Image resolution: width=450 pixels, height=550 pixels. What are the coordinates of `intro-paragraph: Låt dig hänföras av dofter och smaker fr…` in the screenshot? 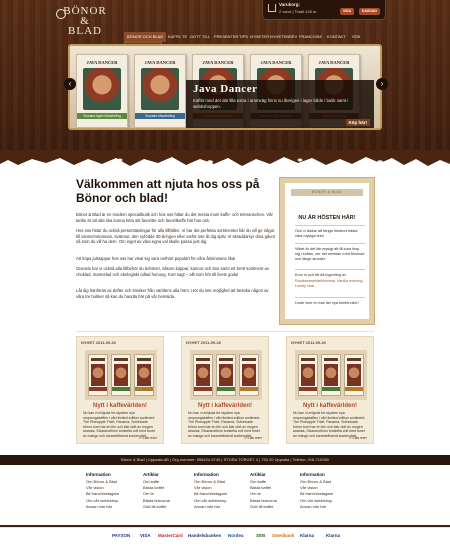 It's located at (172, 293).